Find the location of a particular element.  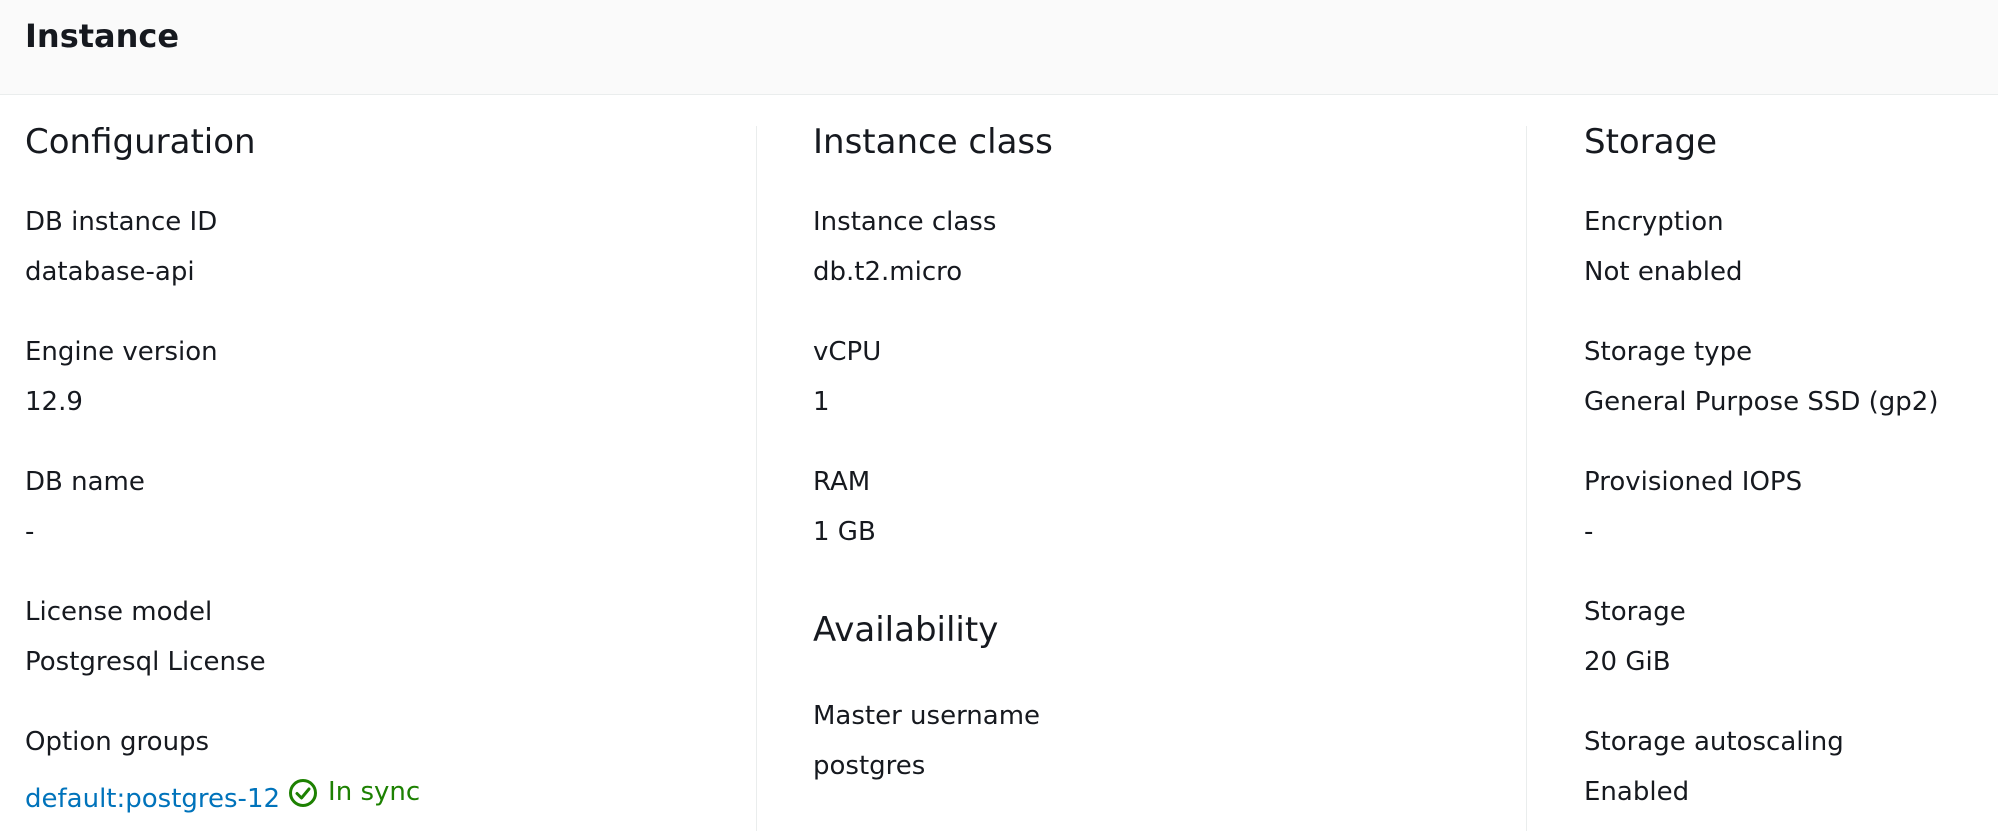

field-provisioned-iops: Provisioned IOPS - is located at coordinates (1791, 518).